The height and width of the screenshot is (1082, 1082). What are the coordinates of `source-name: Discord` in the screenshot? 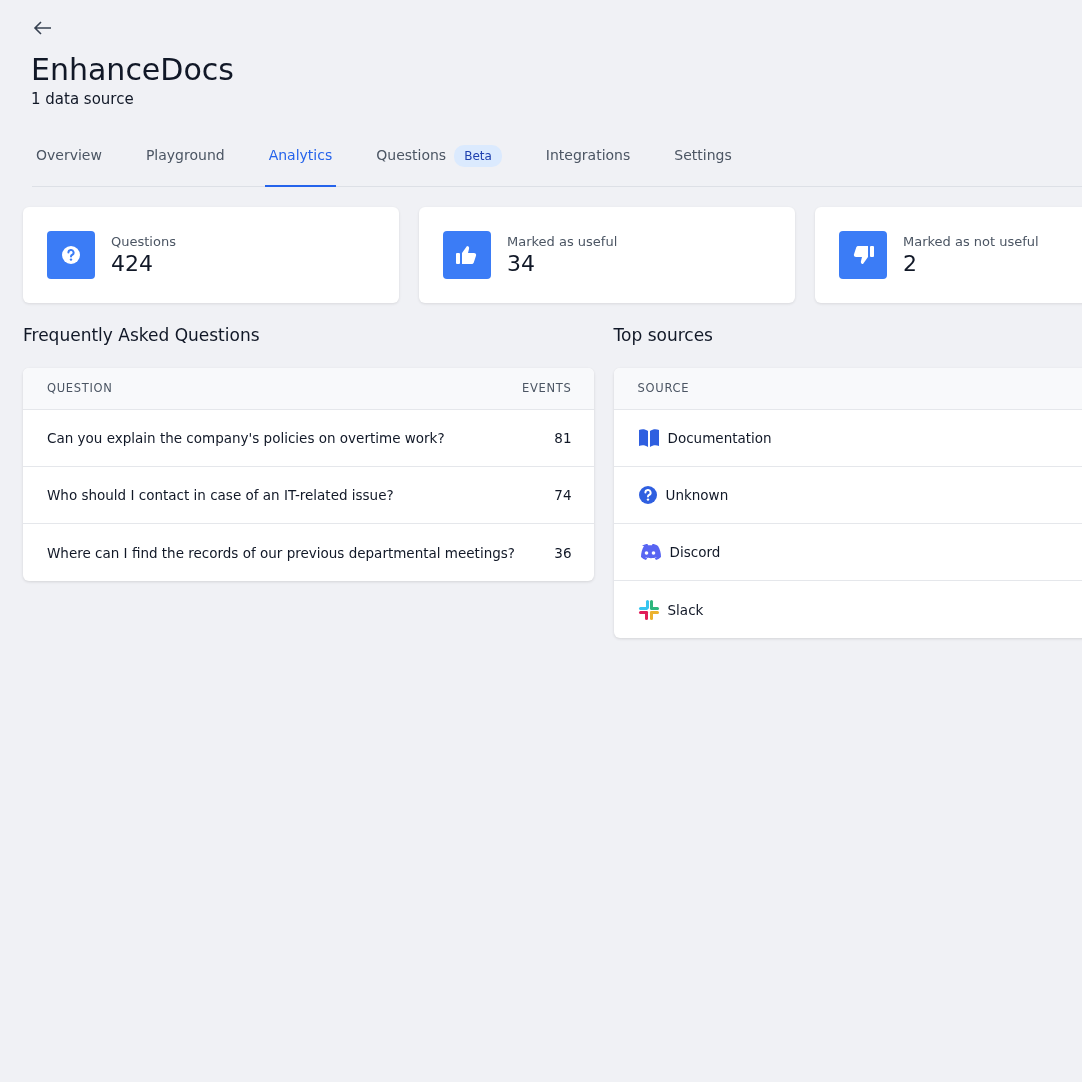 It's located at (695, 553).